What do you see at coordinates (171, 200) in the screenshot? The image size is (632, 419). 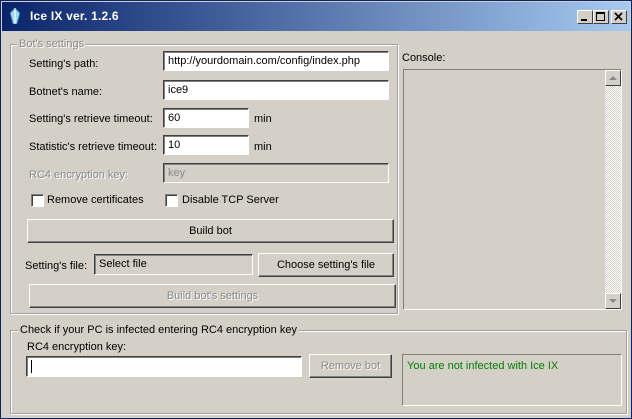 I see `disable-tcp-checkbox` at bounding box center [171, 200].